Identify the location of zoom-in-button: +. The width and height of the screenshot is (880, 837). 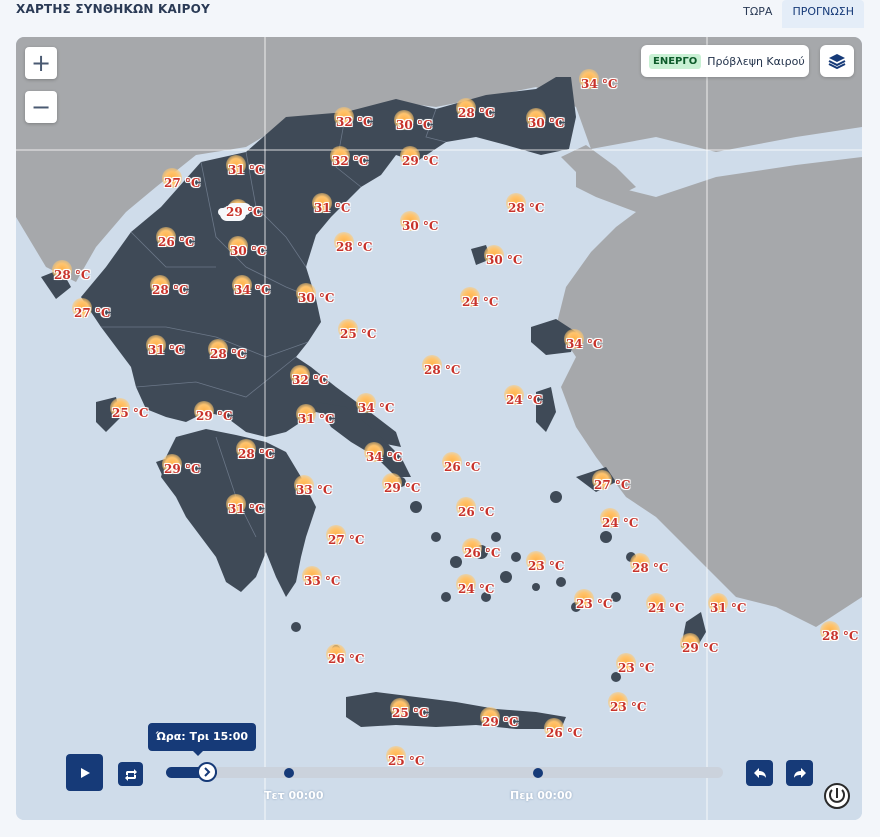
(41, 63).